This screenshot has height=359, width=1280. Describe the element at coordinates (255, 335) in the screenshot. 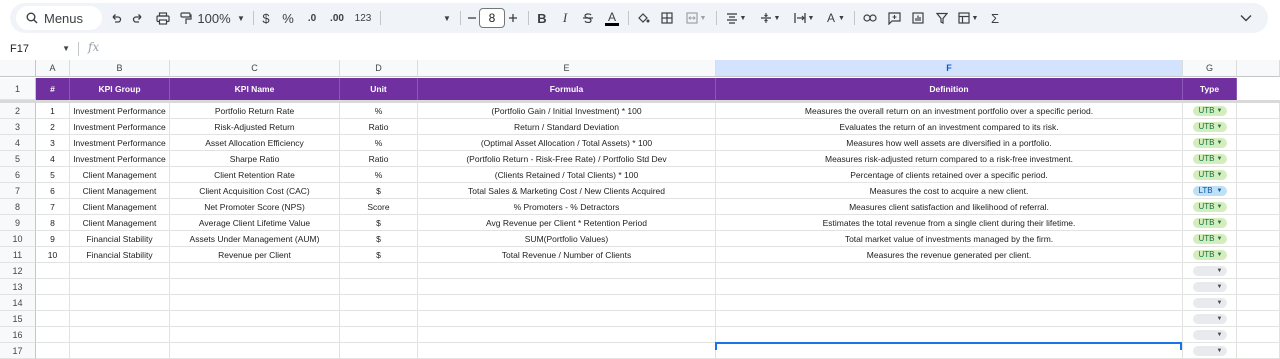

I see `cell-c16` at that location.